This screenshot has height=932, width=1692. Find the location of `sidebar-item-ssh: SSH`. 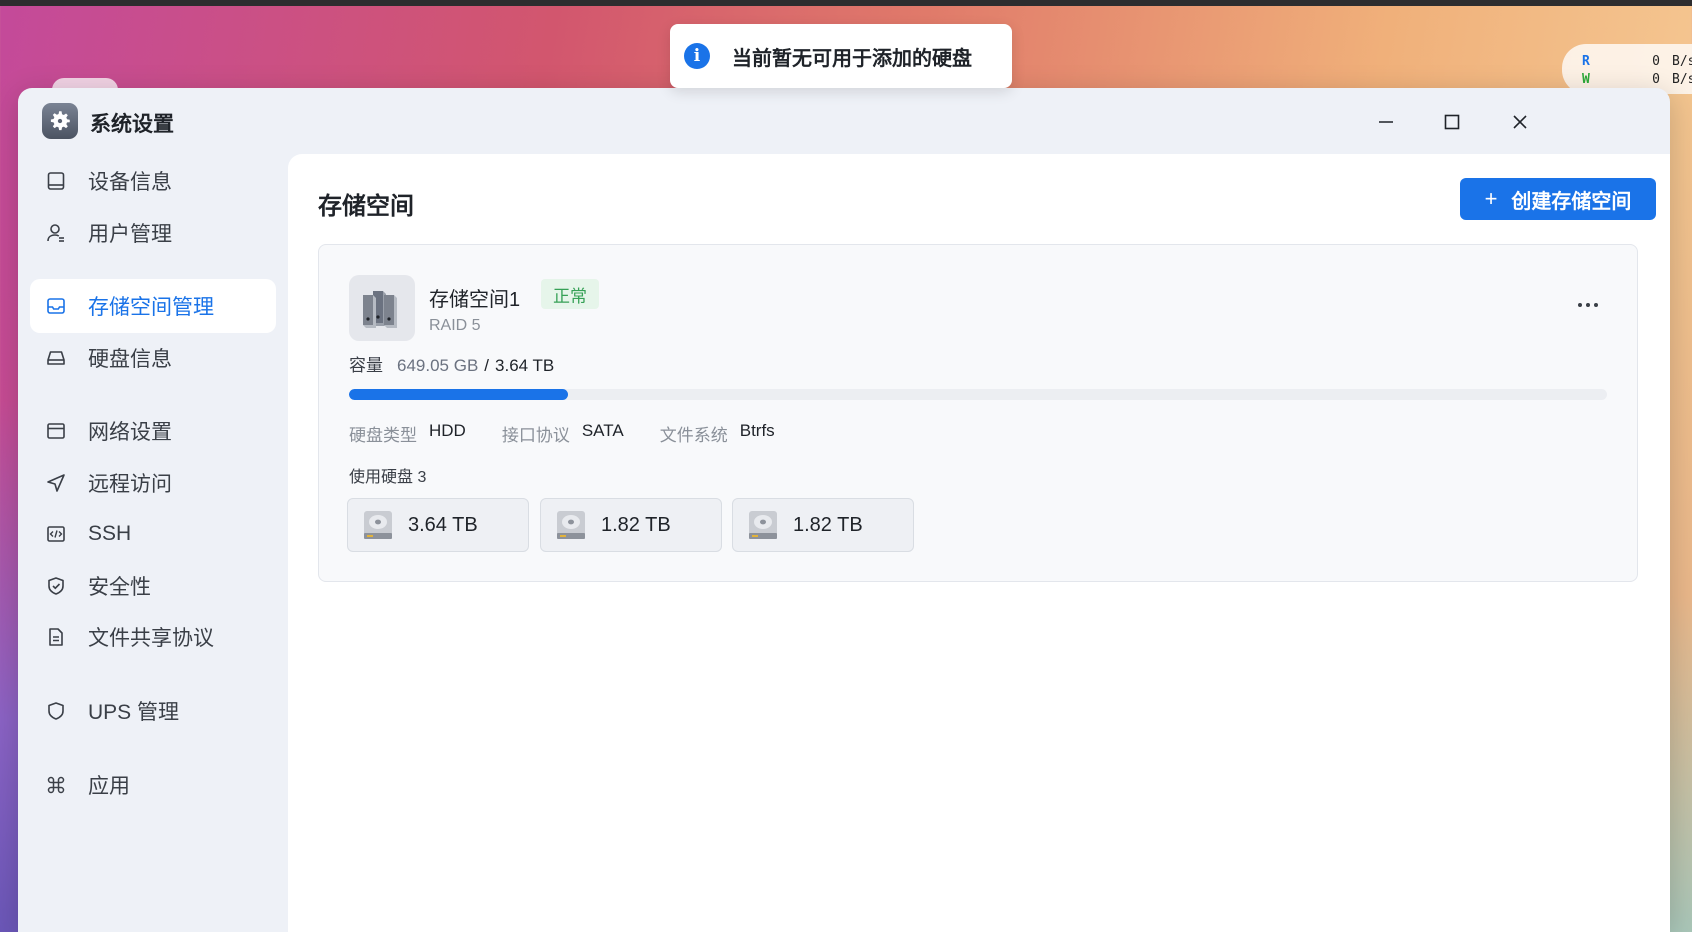

sidebar-item-ssh: SSH is located at coordinates (153, 534).